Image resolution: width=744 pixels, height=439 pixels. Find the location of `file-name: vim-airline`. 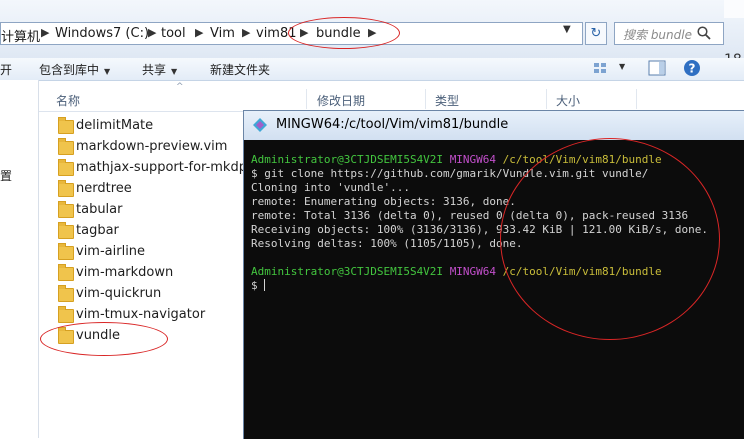

file-name: vim-airline is located at coordinates (111, 251).